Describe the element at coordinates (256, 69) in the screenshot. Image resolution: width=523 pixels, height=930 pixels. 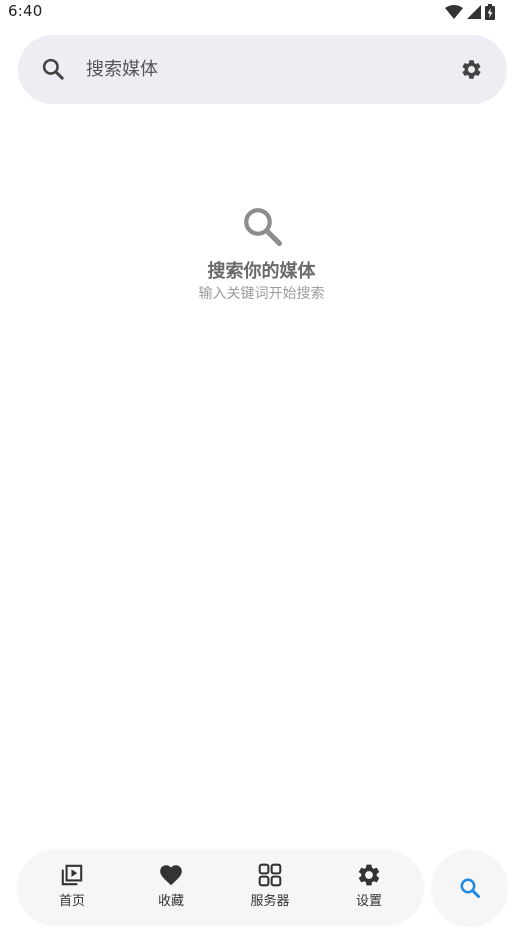
I see `search-input` at that location.